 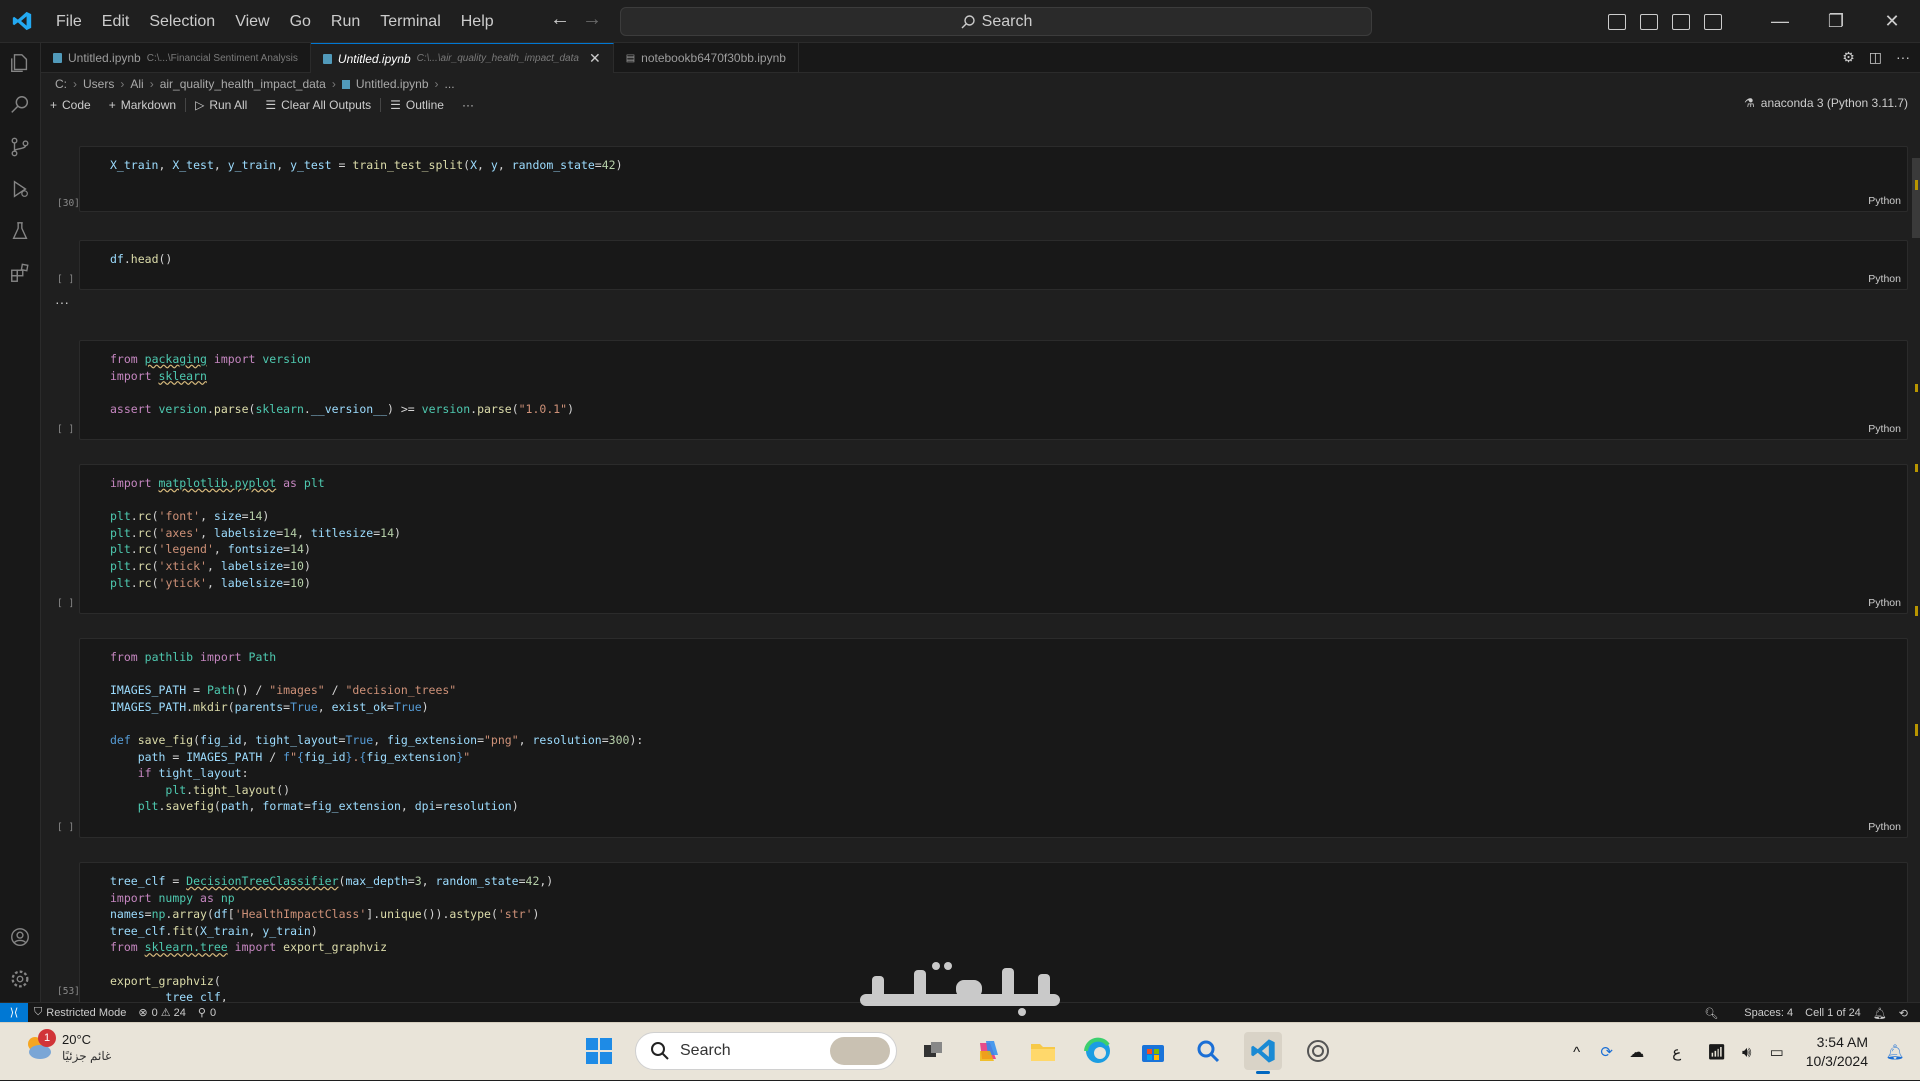 What do you see at coordinates (222, 58) in the screenshot?
I see `tab-desc: C:\...\Financial Sentiment Analysis` at bounding box center [222, 58].